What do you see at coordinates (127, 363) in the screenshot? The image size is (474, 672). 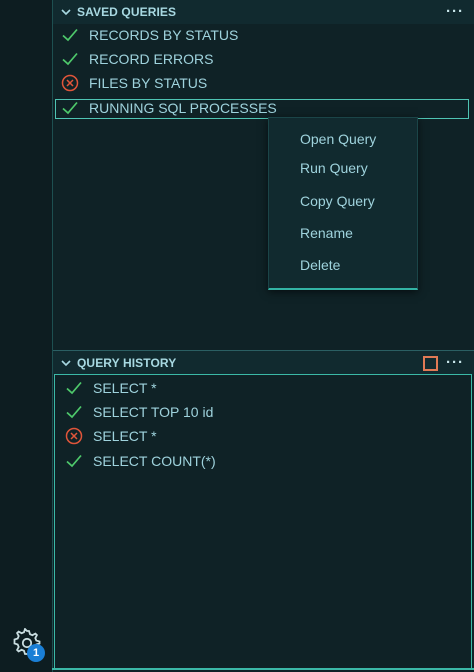 I see `query-history-title: QUERY HISTORY` at bounding box center [127, 363].